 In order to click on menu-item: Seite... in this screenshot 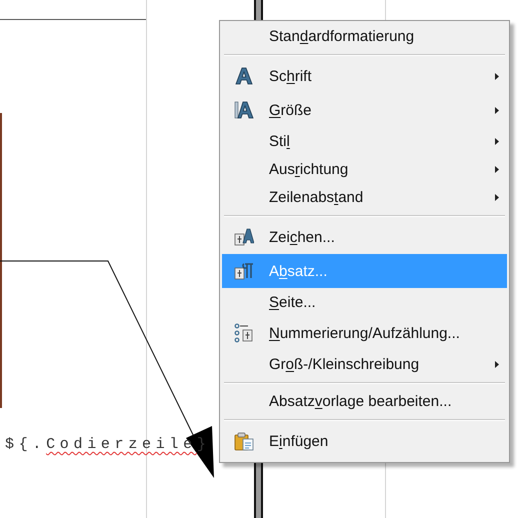, I will do `click(364, 302)`.